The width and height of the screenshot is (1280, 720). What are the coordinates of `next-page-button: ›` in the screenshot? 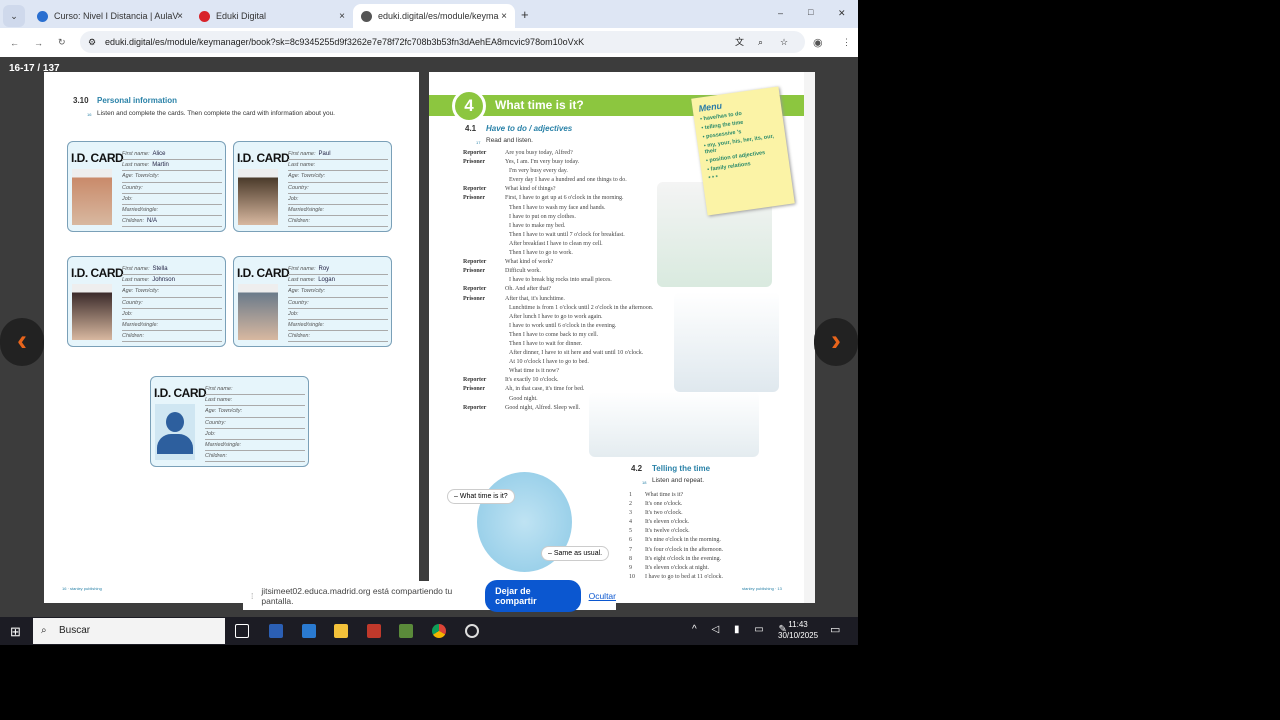 It's located at (836, 342).